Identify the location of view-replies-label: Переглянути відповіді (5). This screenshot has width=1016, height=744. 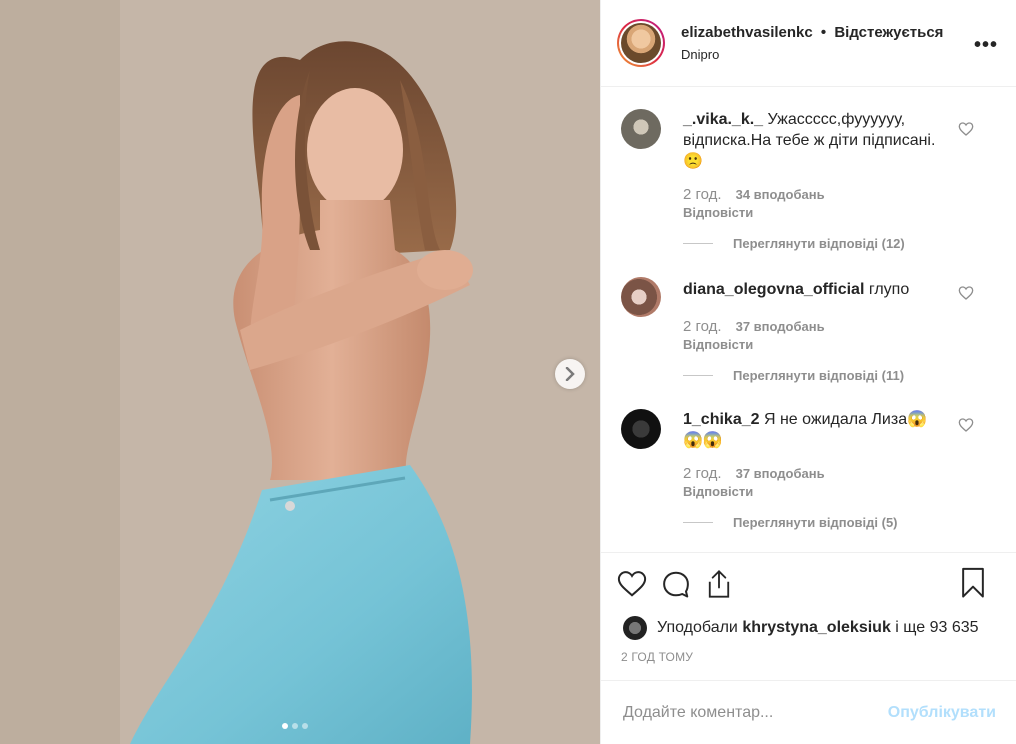
(815, 522).